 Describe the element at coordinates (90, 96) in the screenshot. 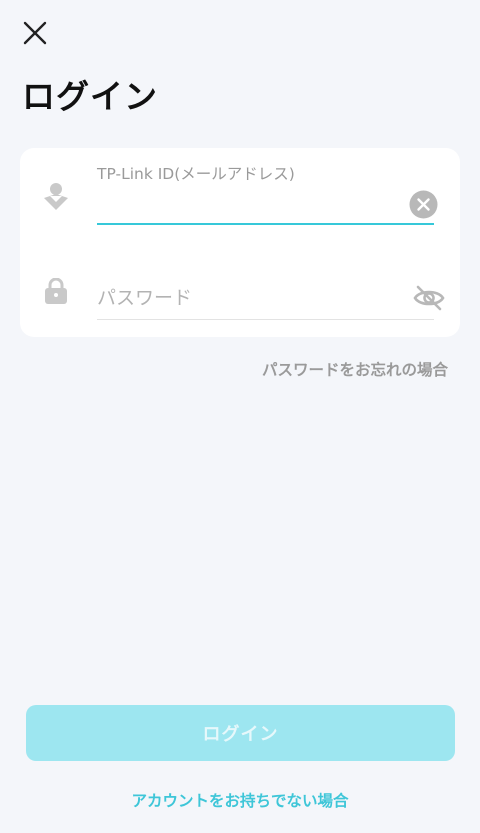

I see `page-title: ログイン` at that location.